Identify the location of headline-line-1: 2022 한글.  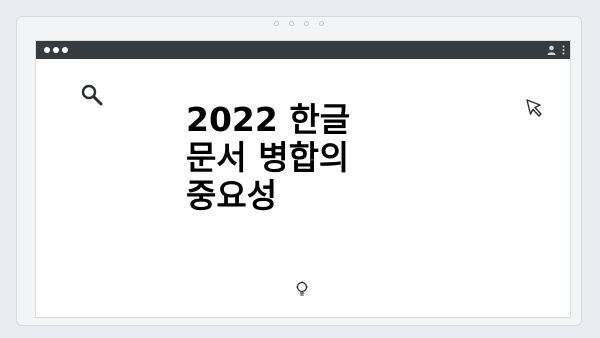
(268, 119).